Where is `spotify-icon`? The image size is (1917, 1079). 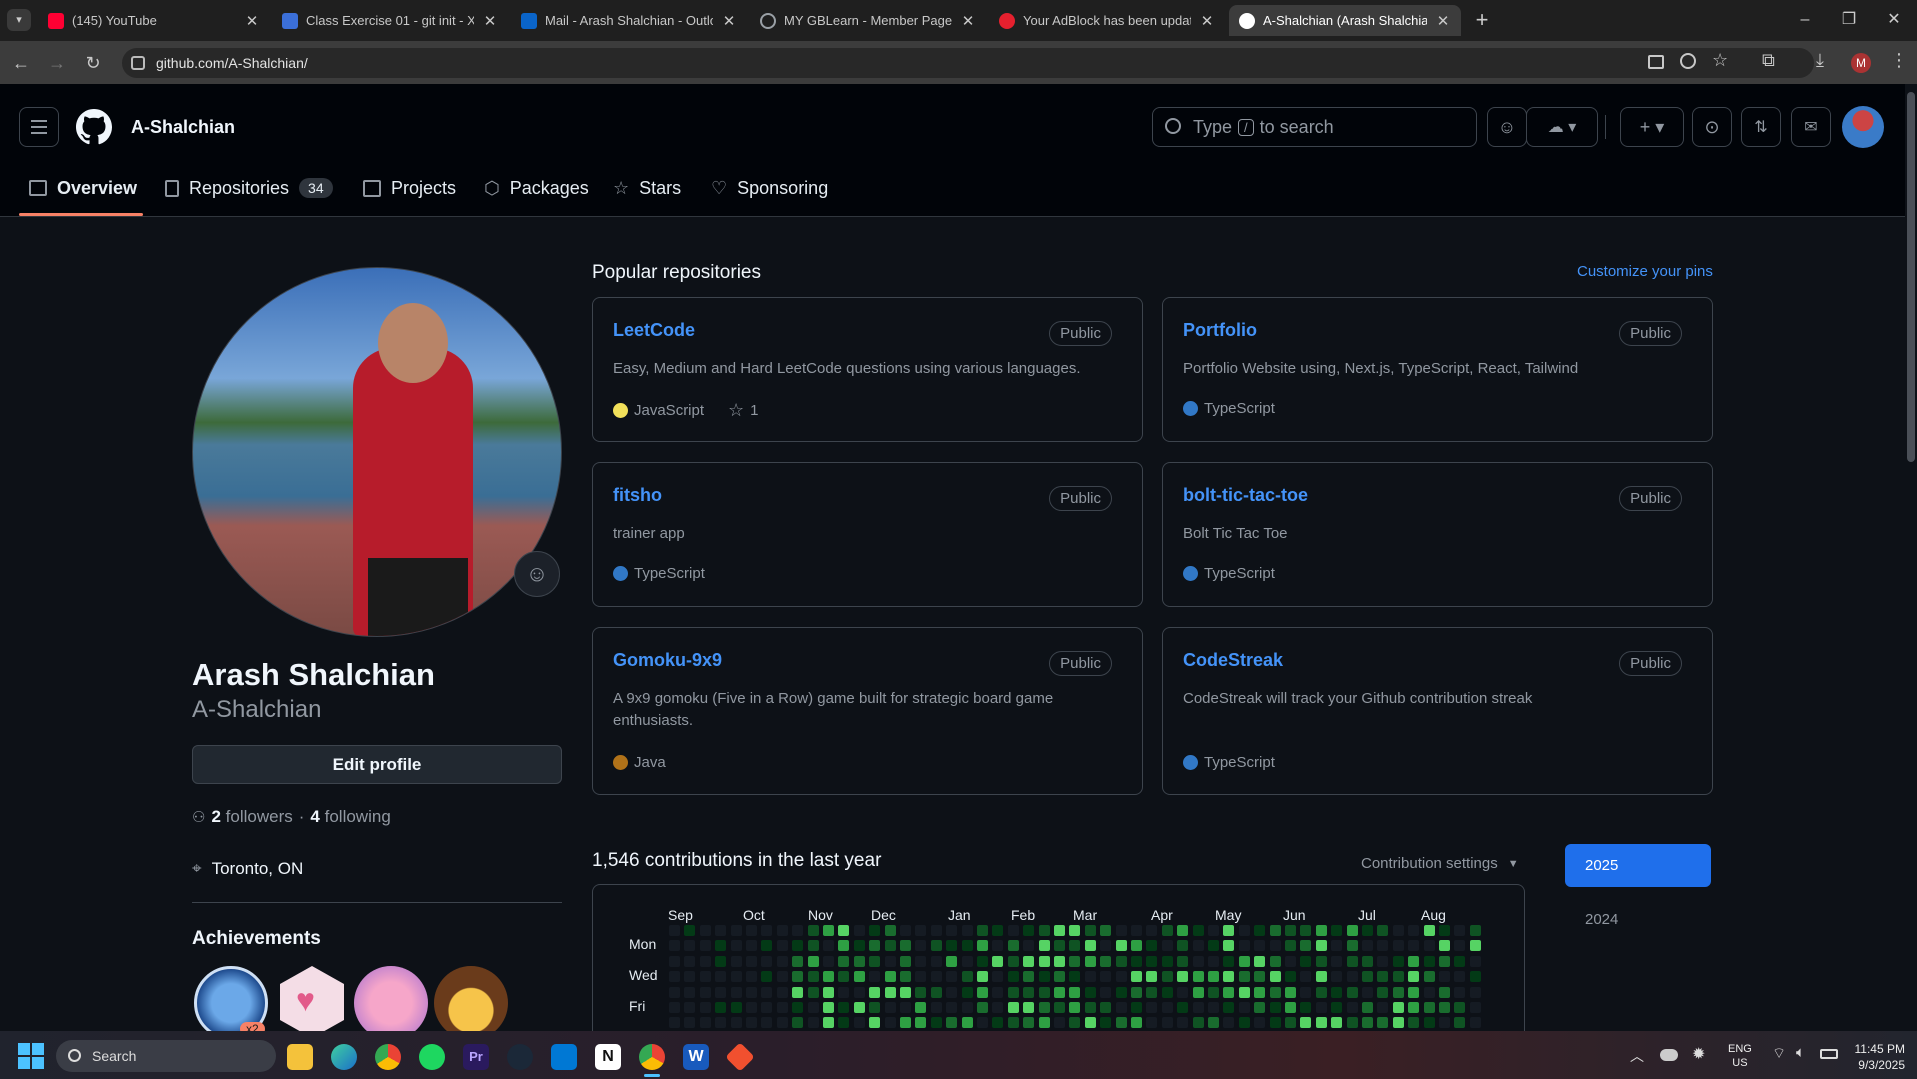 spotify-icon is located at coordinates (432, 1057).